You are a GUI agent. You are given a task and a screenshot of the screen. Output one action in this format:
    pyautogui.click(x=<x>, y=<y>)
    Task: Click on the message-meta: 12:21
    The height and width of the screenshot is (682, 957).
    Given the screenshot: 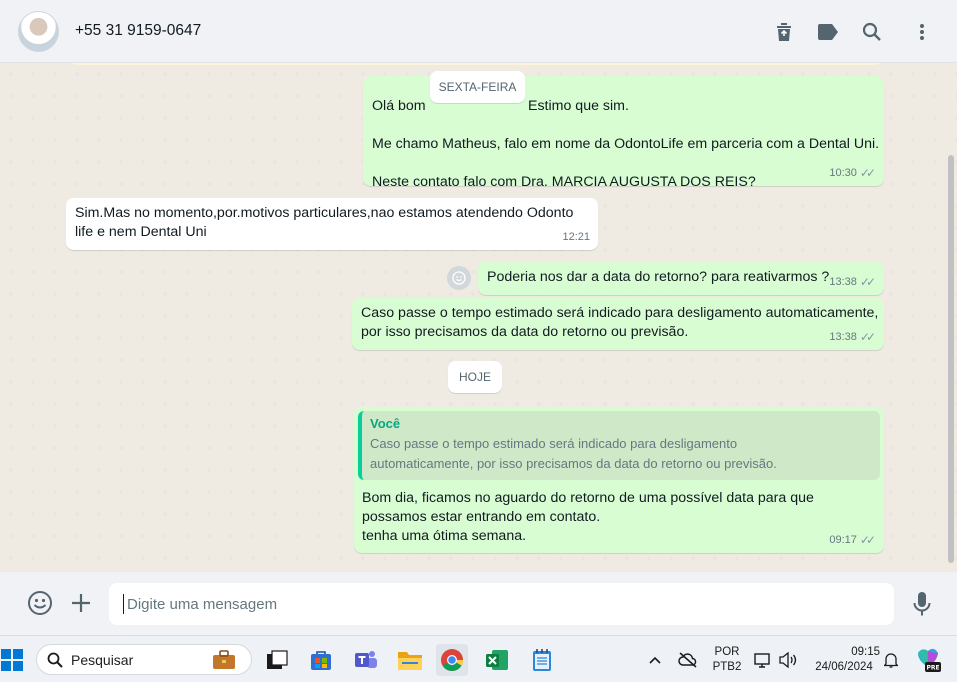 What is the action you would take?
    pyautogui.click(x=576, y=237)
    